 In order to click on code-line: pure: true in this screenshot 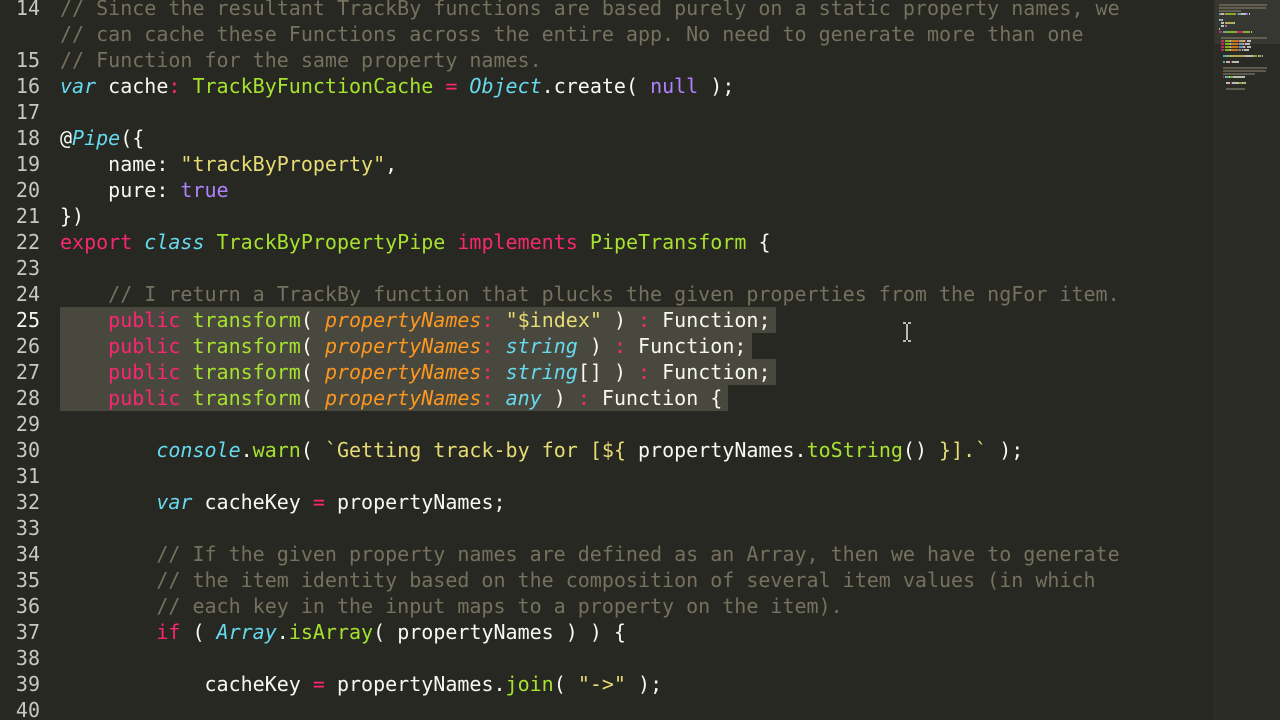, I will do `click(144, 190)`.